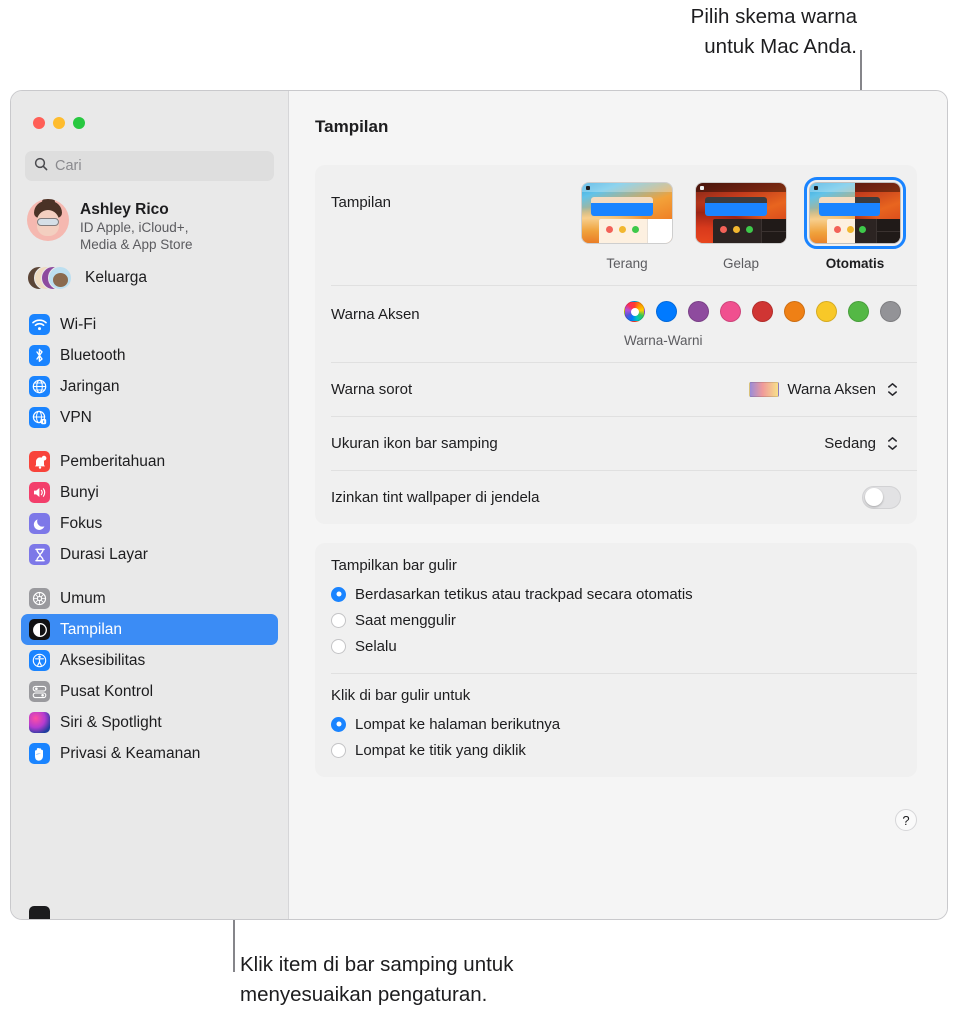 This screenshot has height=1024, width=955. I want to click on show-scrollbars-title: Tampilkan bar gulir, so click(394, 565).